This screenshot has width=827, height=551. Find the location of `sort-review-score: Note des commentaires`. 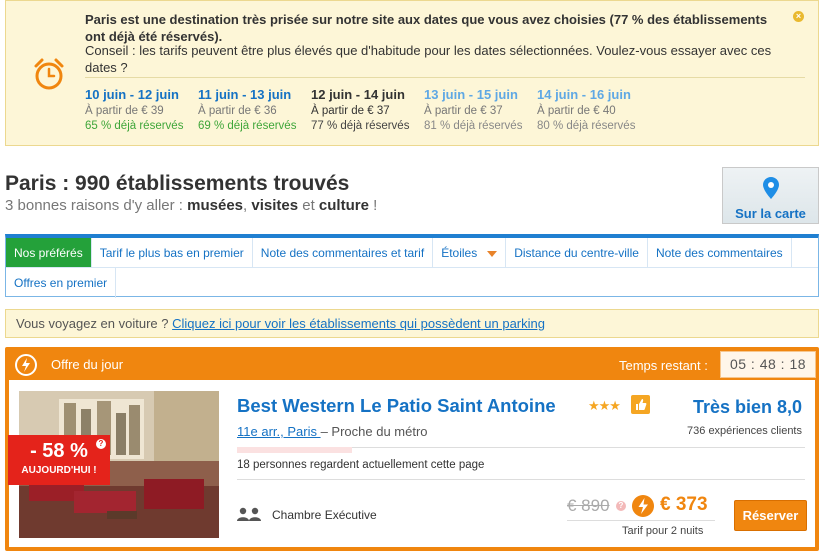

sort-review-score: Note des commentaires is located at coordinates (720, 252).